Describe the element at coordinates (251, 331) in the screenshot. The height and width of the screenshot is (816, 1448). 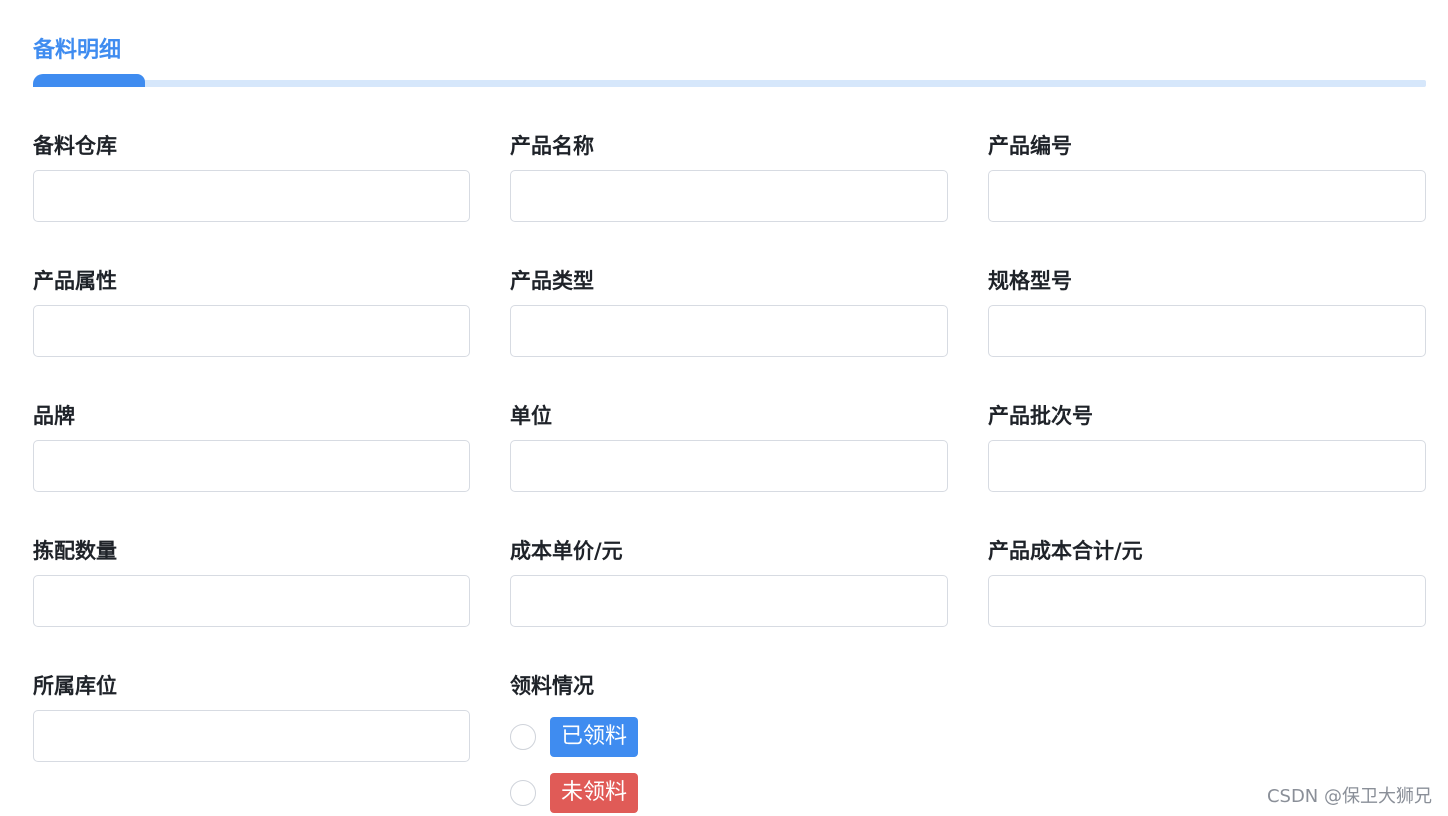
I see `product-attr-input` at that location.